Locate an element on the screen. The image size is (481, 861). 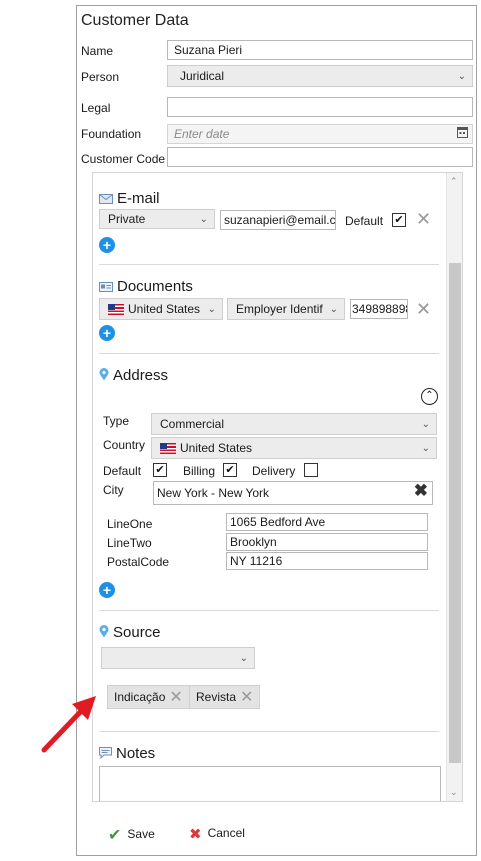
line-two-label: LineTwo is located at coordinates (129, 543).